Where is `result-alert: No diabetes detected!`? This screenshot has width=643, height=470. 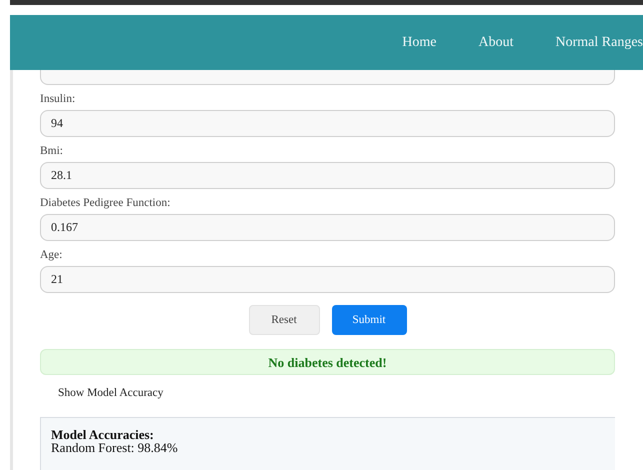
result-alert: No diabetes detected! is located at coordinates (327, 362).